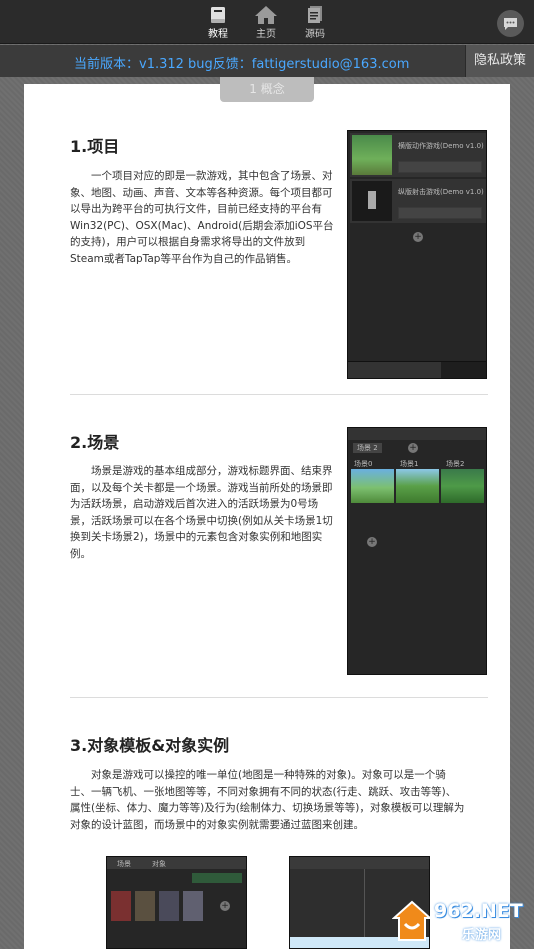  I want to click on tab-home-label: 主页, so click(266, 34).